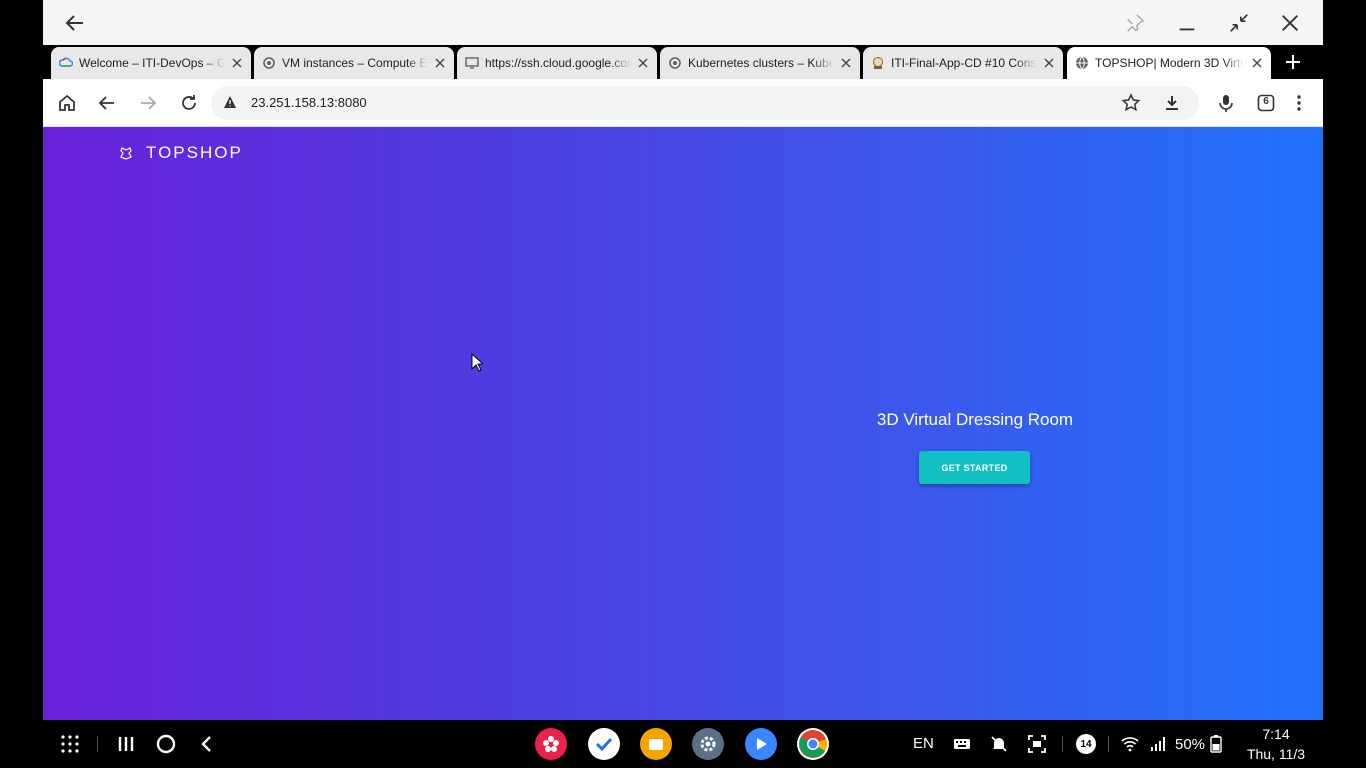 This screenshot has width=1366, height=768. What do you see at coordinates (1216, 744) in the screenshot?
I see `battery-icon` at bounding box center [1216, 744].